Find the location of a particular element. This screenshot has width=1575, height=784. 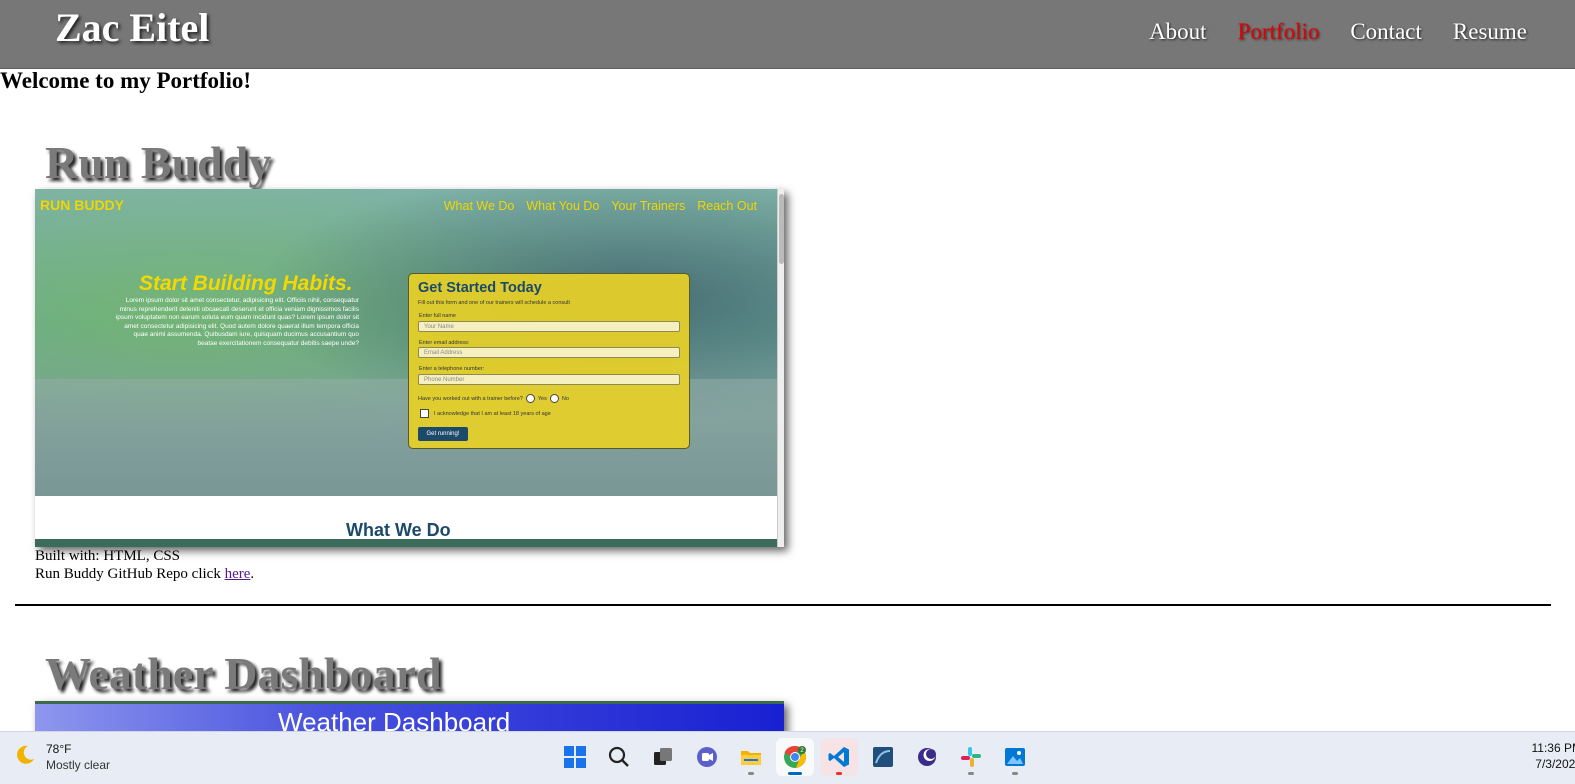

rb-scroll-thumb is located at coordinates (781, 229).